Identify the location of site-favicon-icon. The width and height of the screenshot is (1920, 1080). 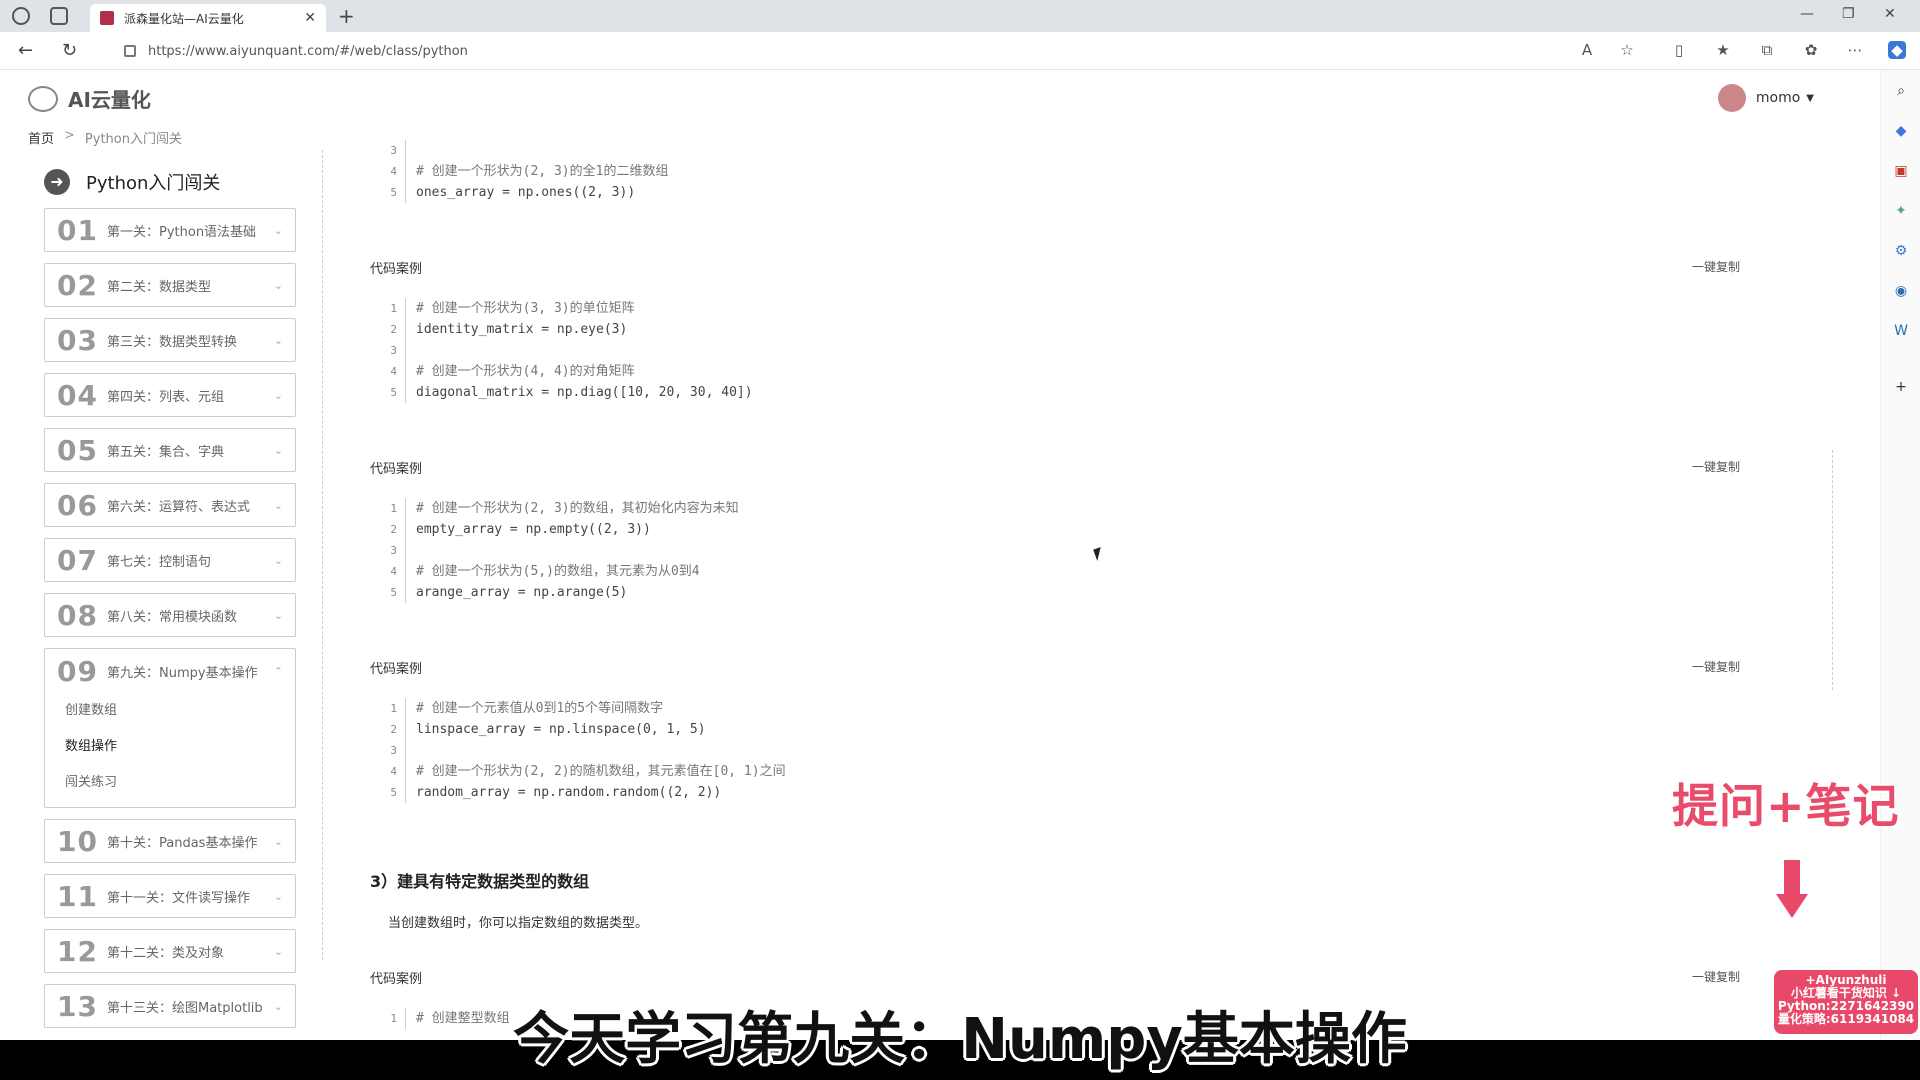
(107, 18).